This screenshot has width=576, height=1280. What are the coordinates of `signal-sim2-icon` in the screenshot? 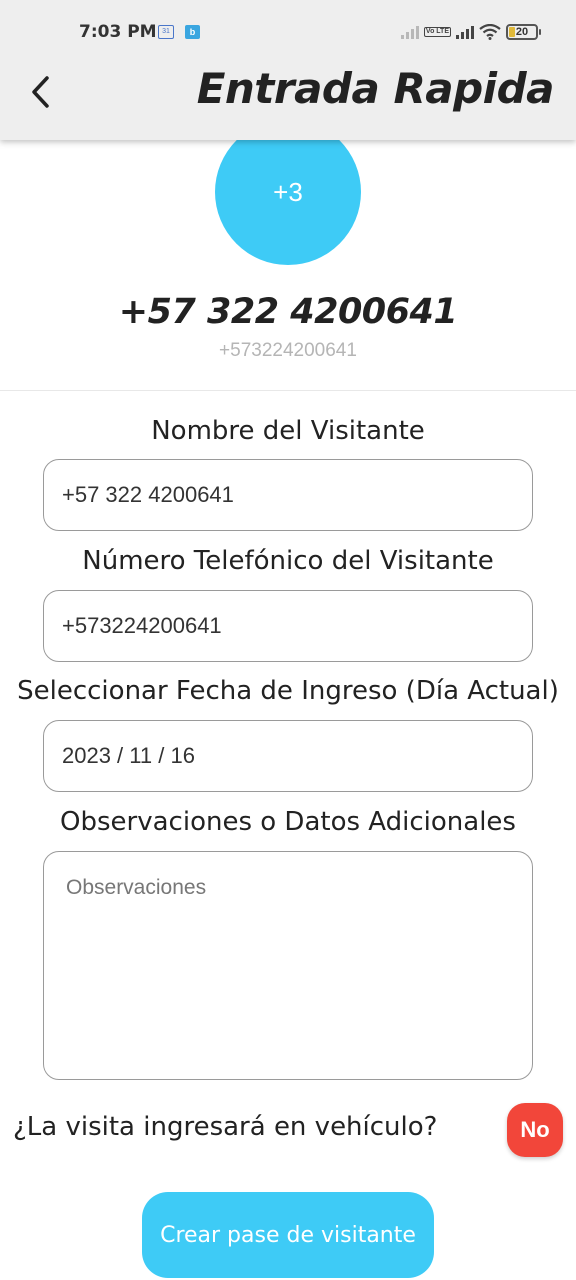 It's located at (465, 32).